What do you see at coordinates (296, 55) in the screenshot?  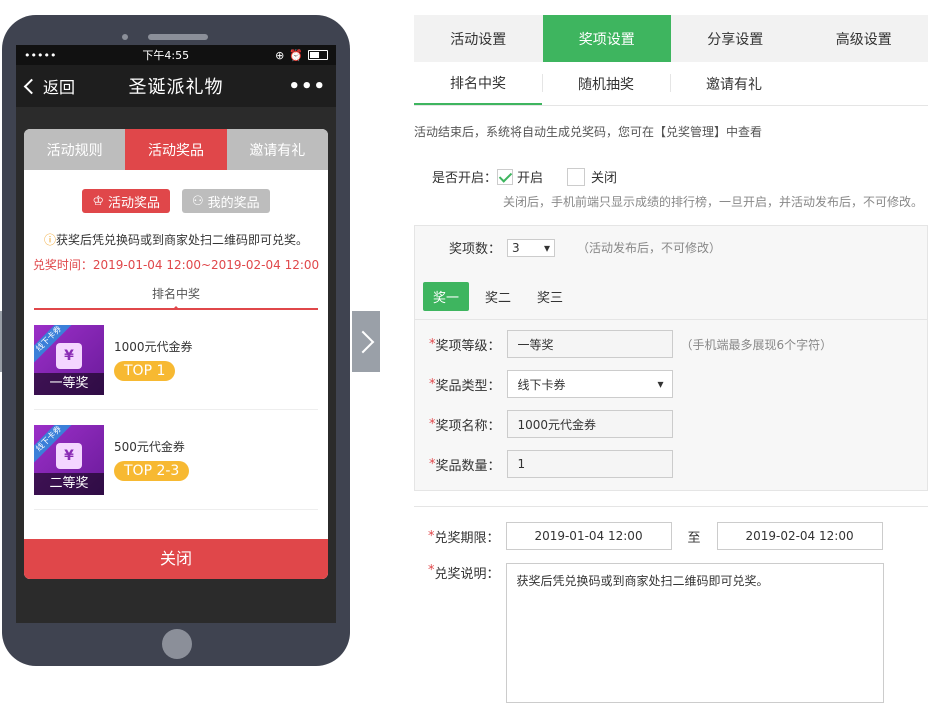 I see `alarm-icon: ⏰` at bounding box center [296, 55].